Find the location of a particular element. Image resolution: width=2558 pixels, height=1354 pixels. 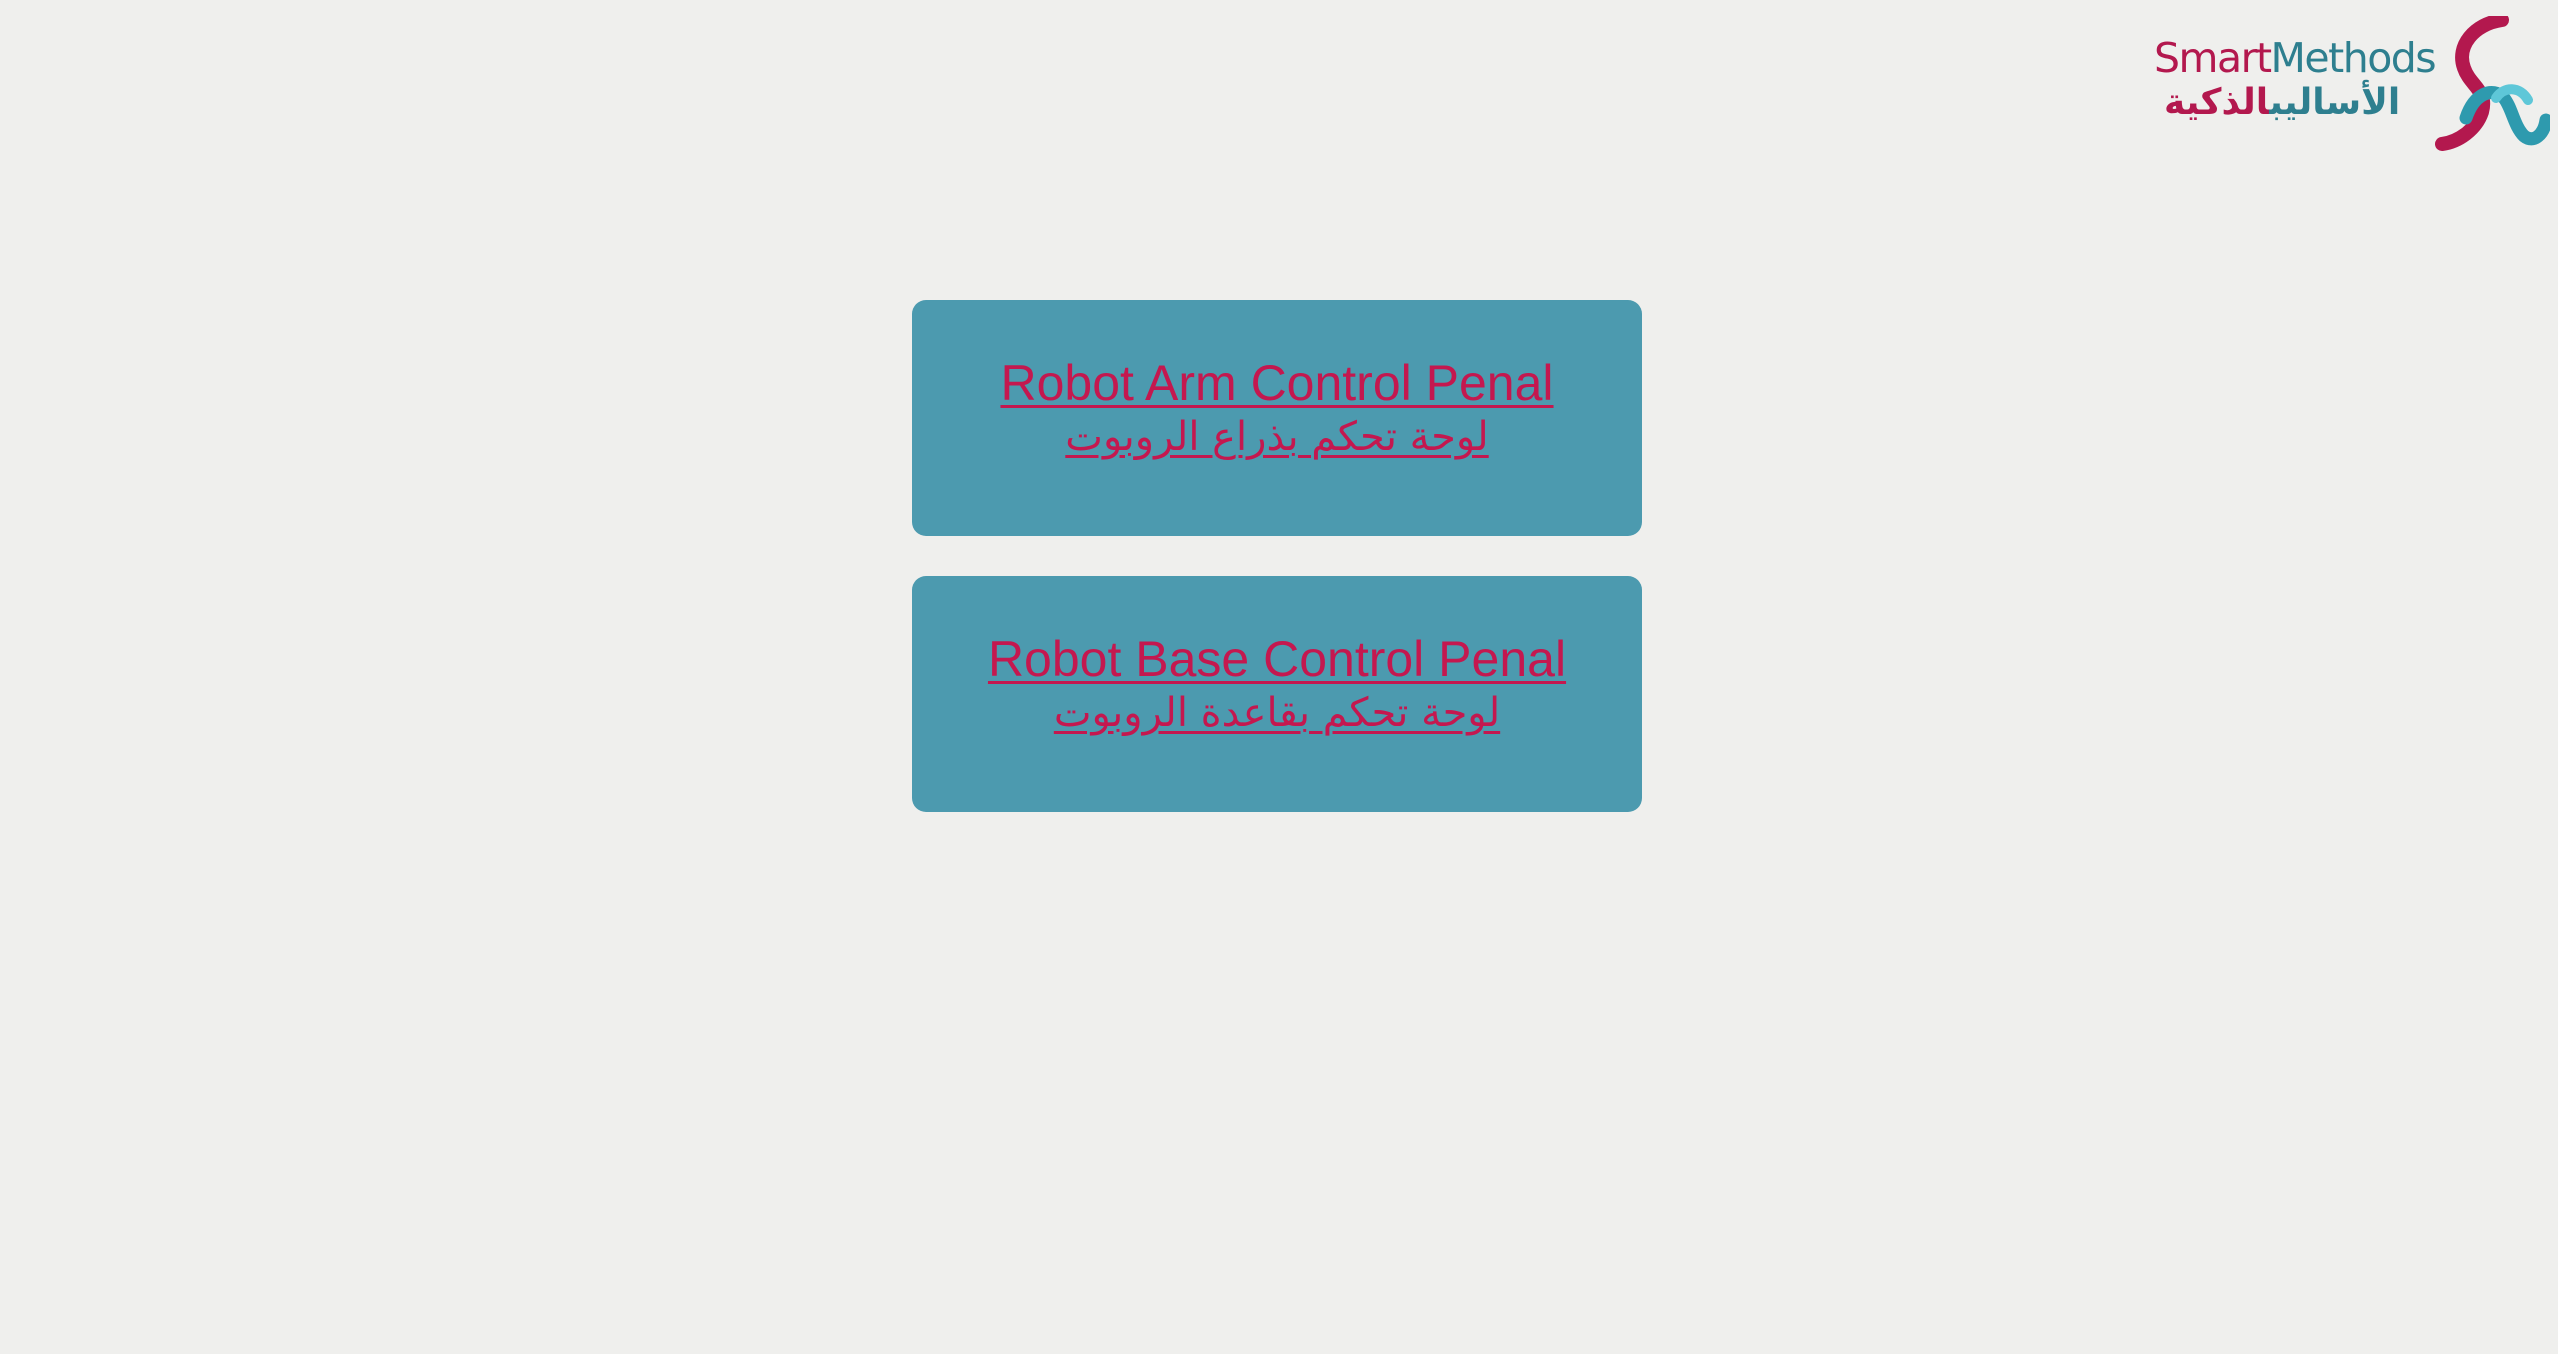

smart-methods-logo: SmartMethods الأساليبالذكية is located at coordinates (2349, 84).